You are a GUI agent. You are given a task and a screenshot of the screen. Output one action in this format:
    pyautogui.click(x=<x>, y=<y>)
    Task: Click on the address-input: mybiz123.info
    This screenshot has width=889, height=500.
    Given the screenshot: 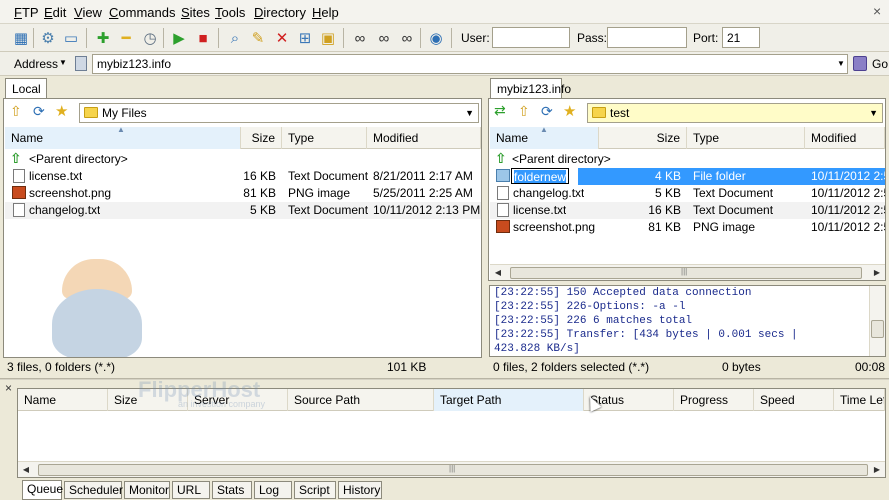 What is the action you would take?
    pyautogui.click(x=470, y=64)
    